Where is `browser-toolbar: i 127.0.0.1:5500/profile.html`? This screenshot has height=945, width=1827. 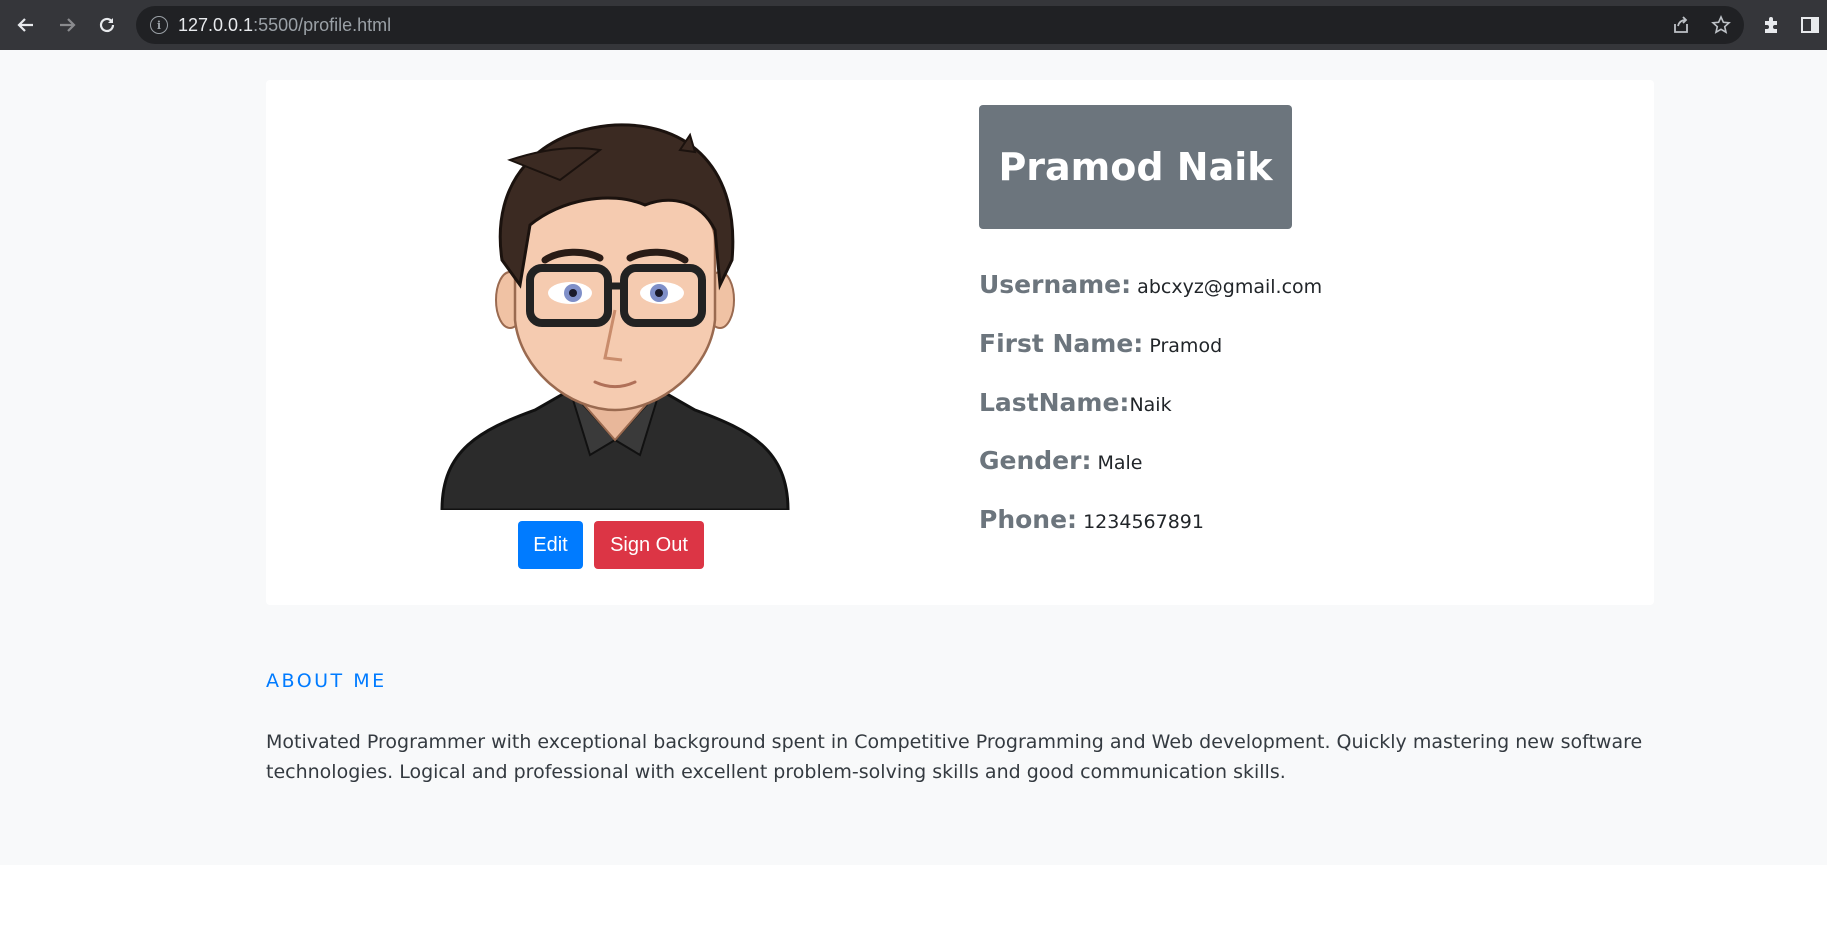 browser-toolbar: i 127.0.0.1:5500/profile.html is located at coordinates (913, 25).